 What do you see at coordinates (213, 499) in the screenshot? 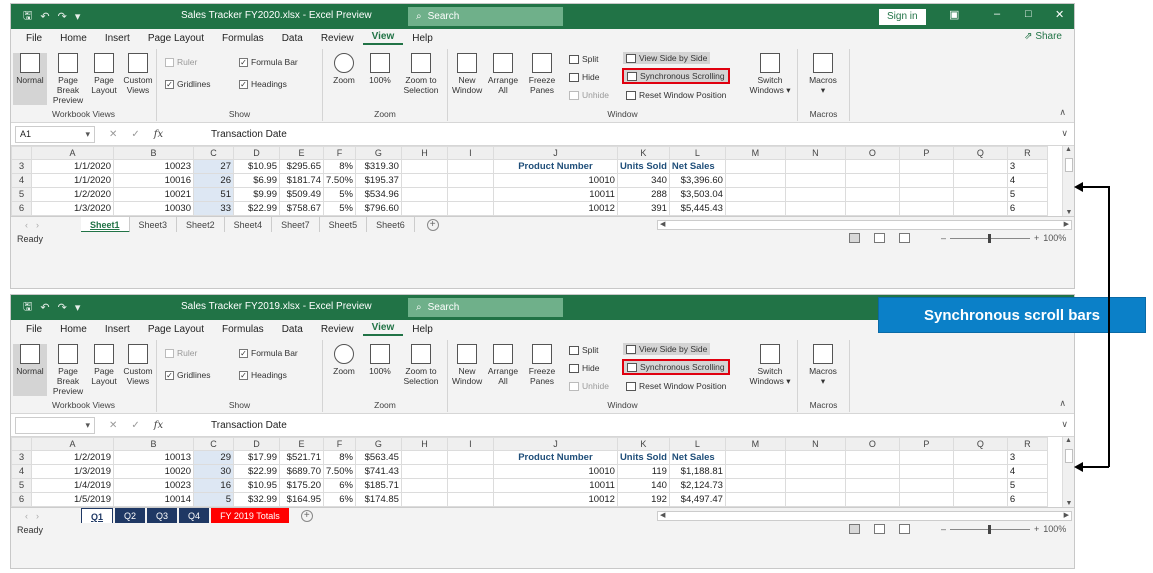
I see `cell-c6: 5` at bounding box center [213, 499].